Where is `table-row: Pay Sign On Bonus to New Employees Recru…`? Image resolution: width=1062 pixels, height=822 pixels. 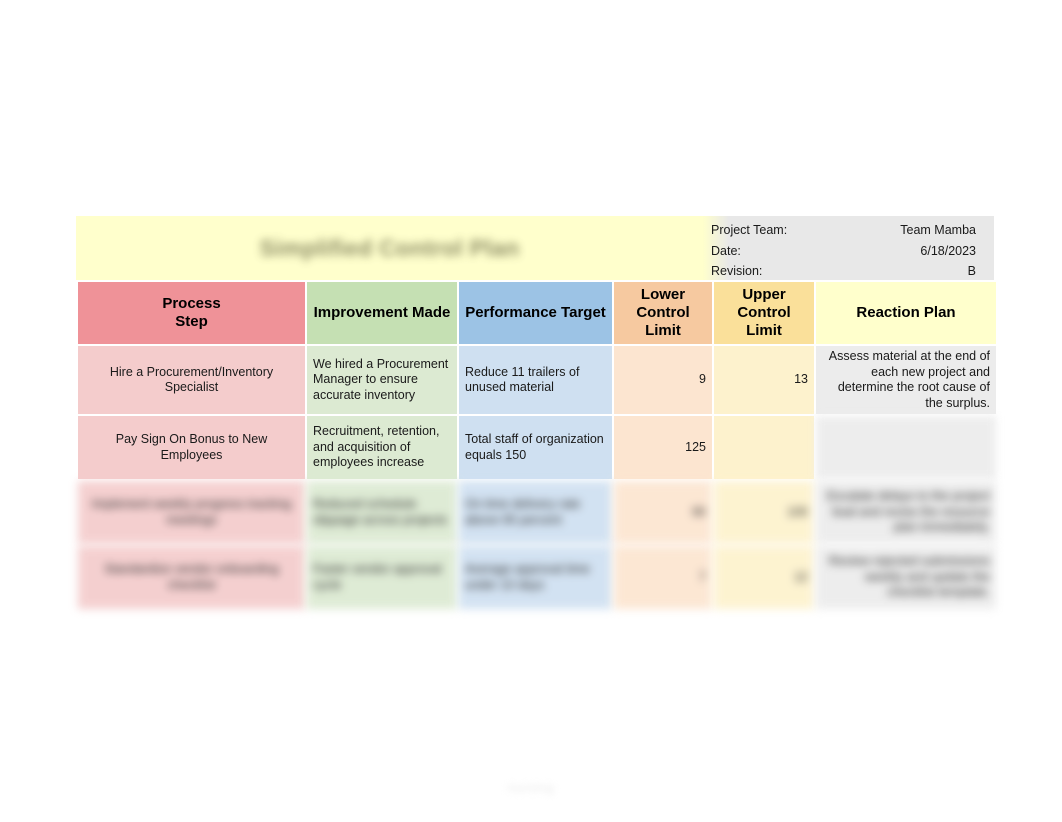 table-row: Pay Sign On Bonus to New Employees Recru… is located at coordinates (537, 447).